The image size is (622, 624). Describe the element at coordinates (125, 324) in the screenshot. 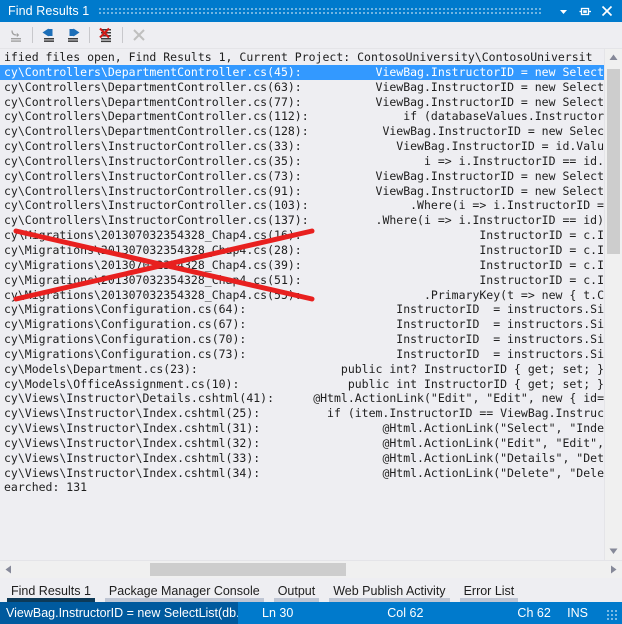

I see `result-file-path: cy\Migrations\Configuration.cs(67):` at that location.